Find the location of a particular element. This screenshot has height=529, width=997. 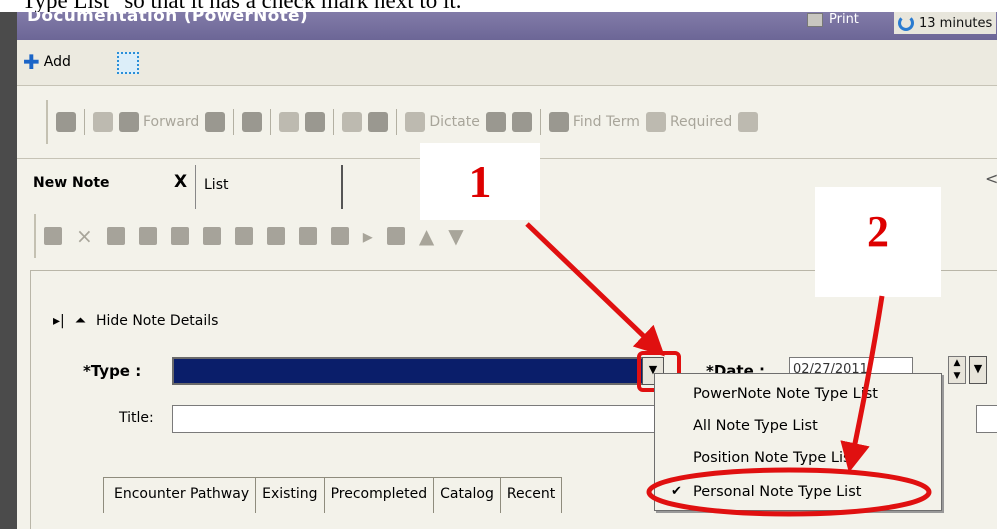

stamp-icon is located at coordinates (315, 122).